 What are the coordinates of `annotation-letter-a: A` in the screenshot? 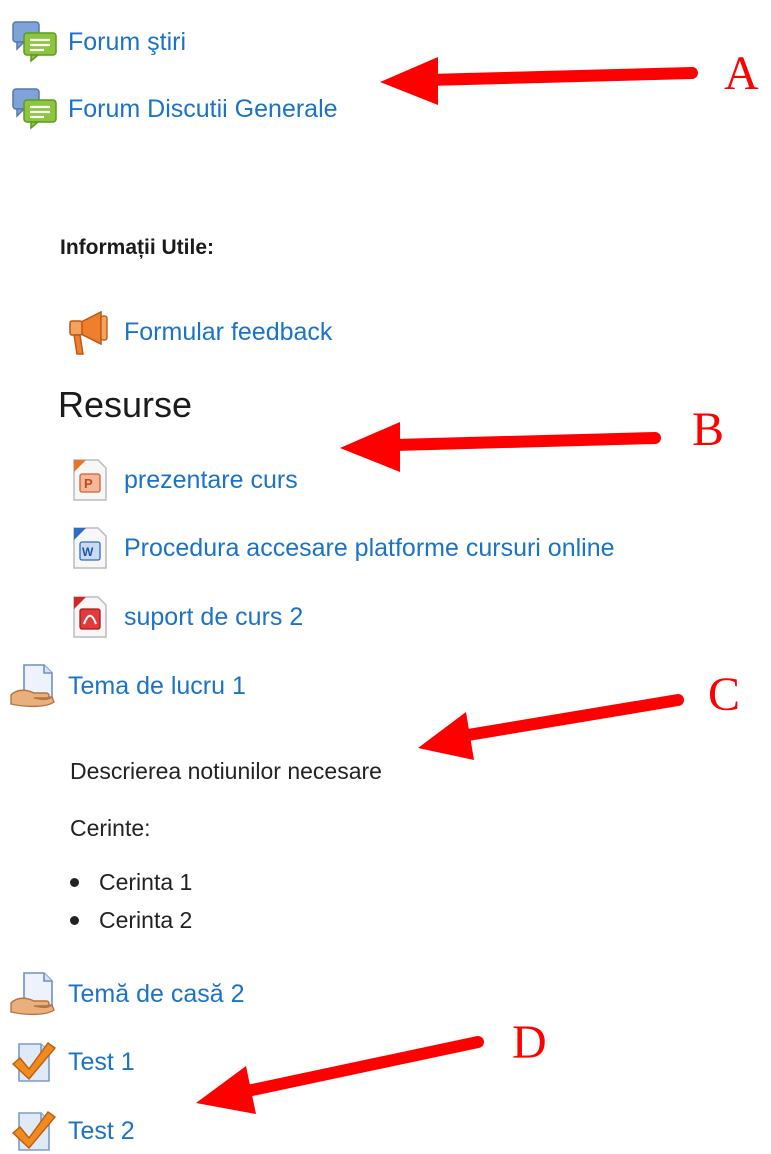 It's located at (741, 73).